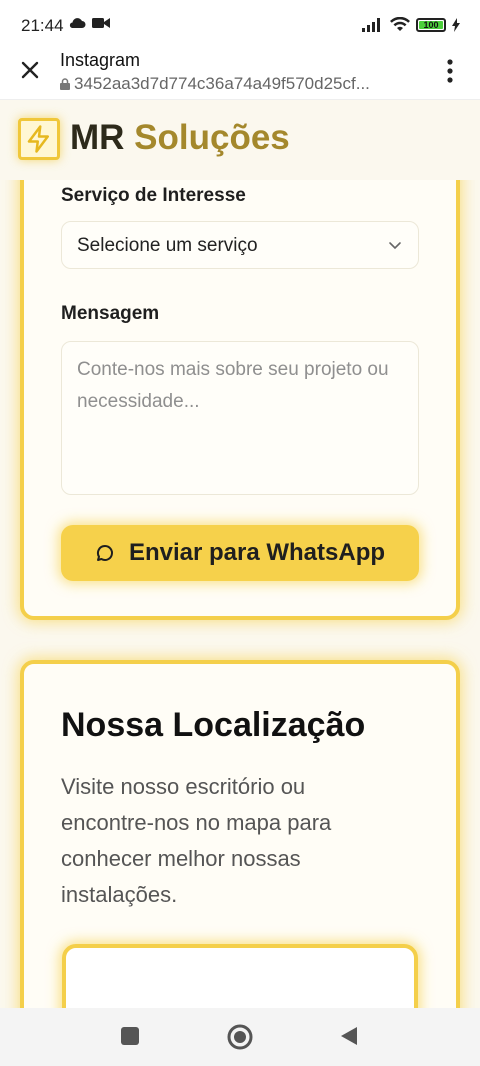  I want to click on page-header: MR Soluções, so click(240, 140).